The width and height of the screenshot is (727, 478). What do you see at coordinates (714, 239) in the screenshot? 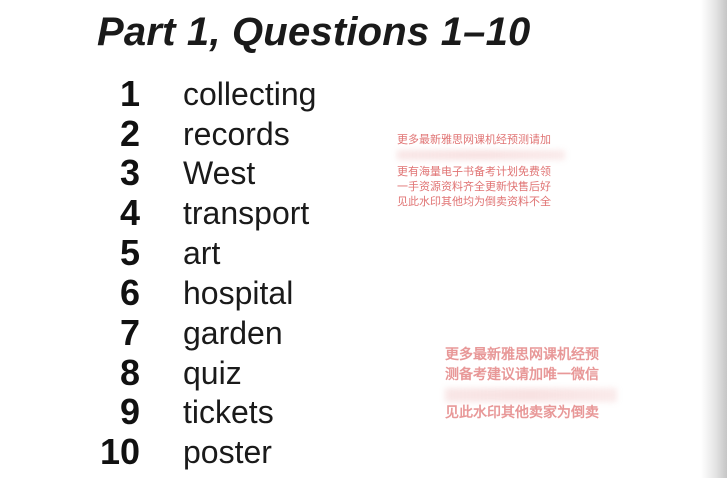
I see `page-edge-shadow` at bounding box center [714, 239].